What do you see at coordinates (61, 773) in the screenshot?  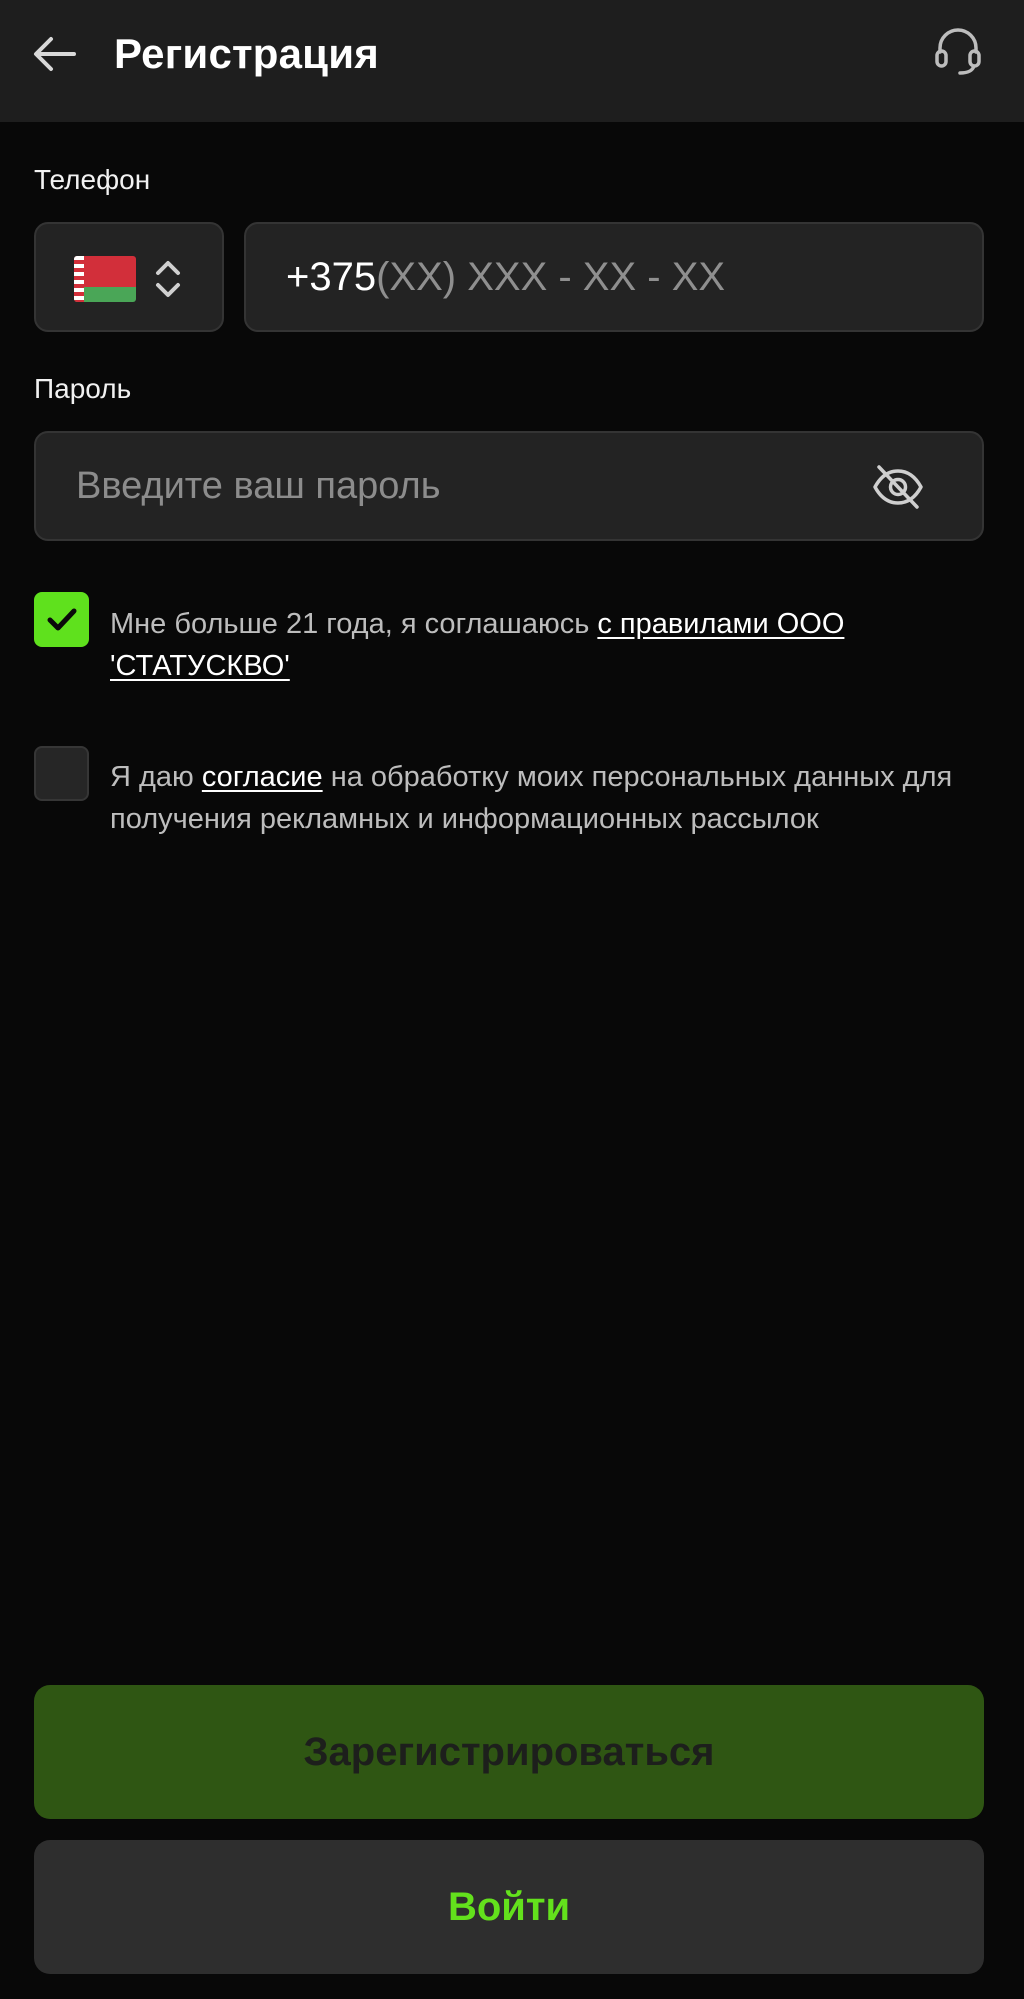 I see `marketing-consent-checkbox` at bounding box center [61, 773].